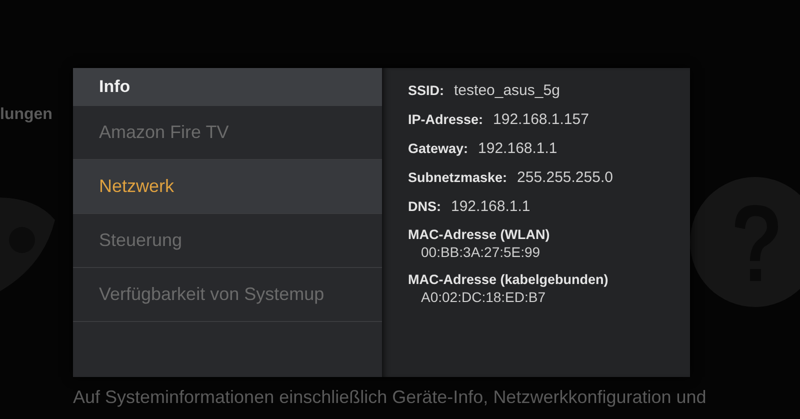 The width and height of the screenshot is (800, 419). What do you see at coordinates (565, 177) in the screenshot?
I see `detail-value: 255.255.255.0` at bounding box center [565, 177].